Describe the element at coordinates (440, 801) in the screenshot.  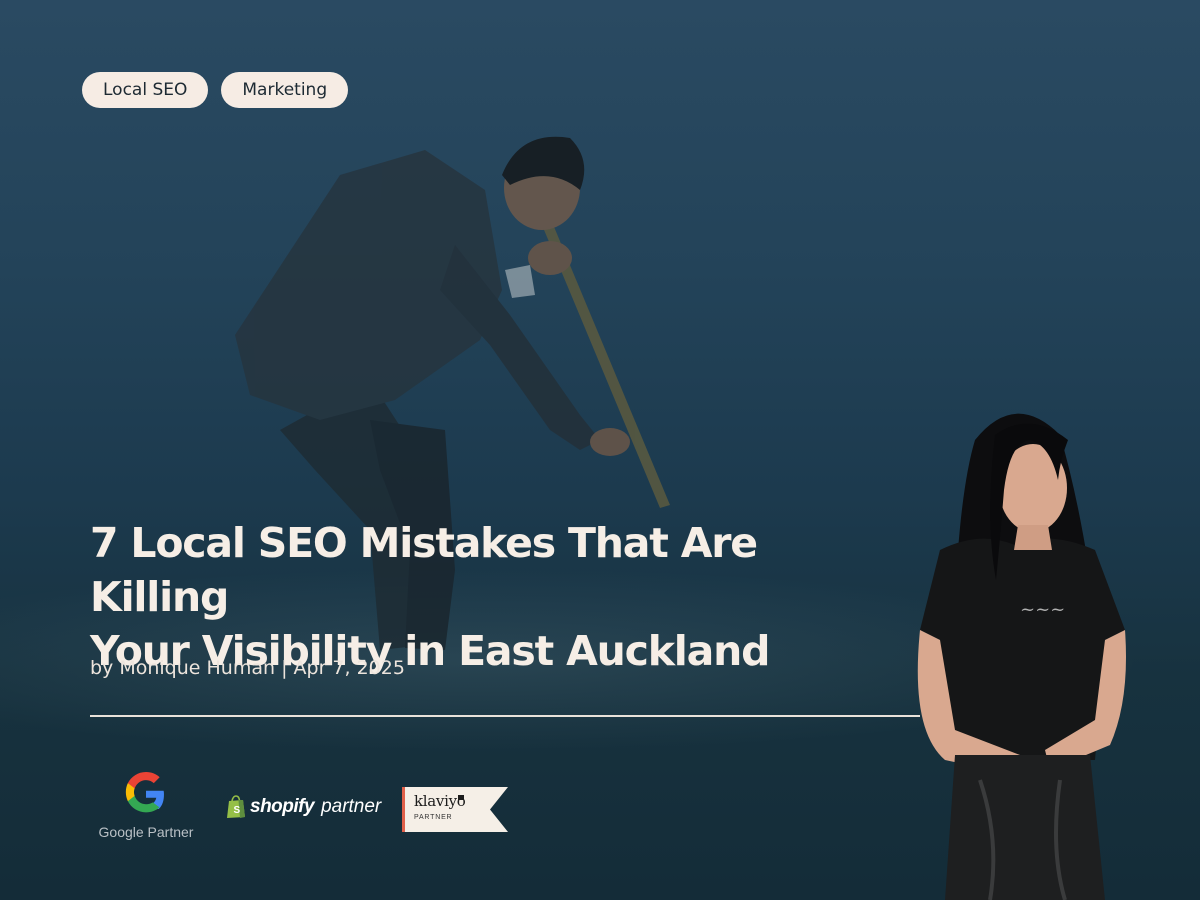
I see `klaviyo-wordmark: klaviyo` at that location.